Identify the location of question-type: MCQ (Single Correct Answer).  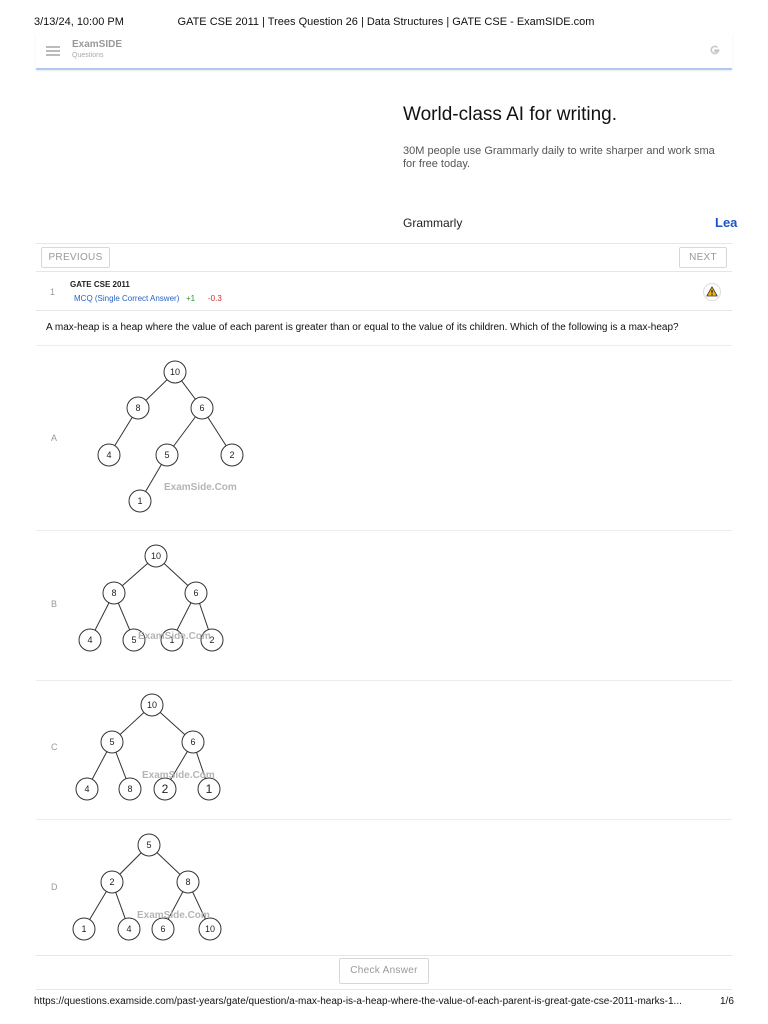
(127, 298).